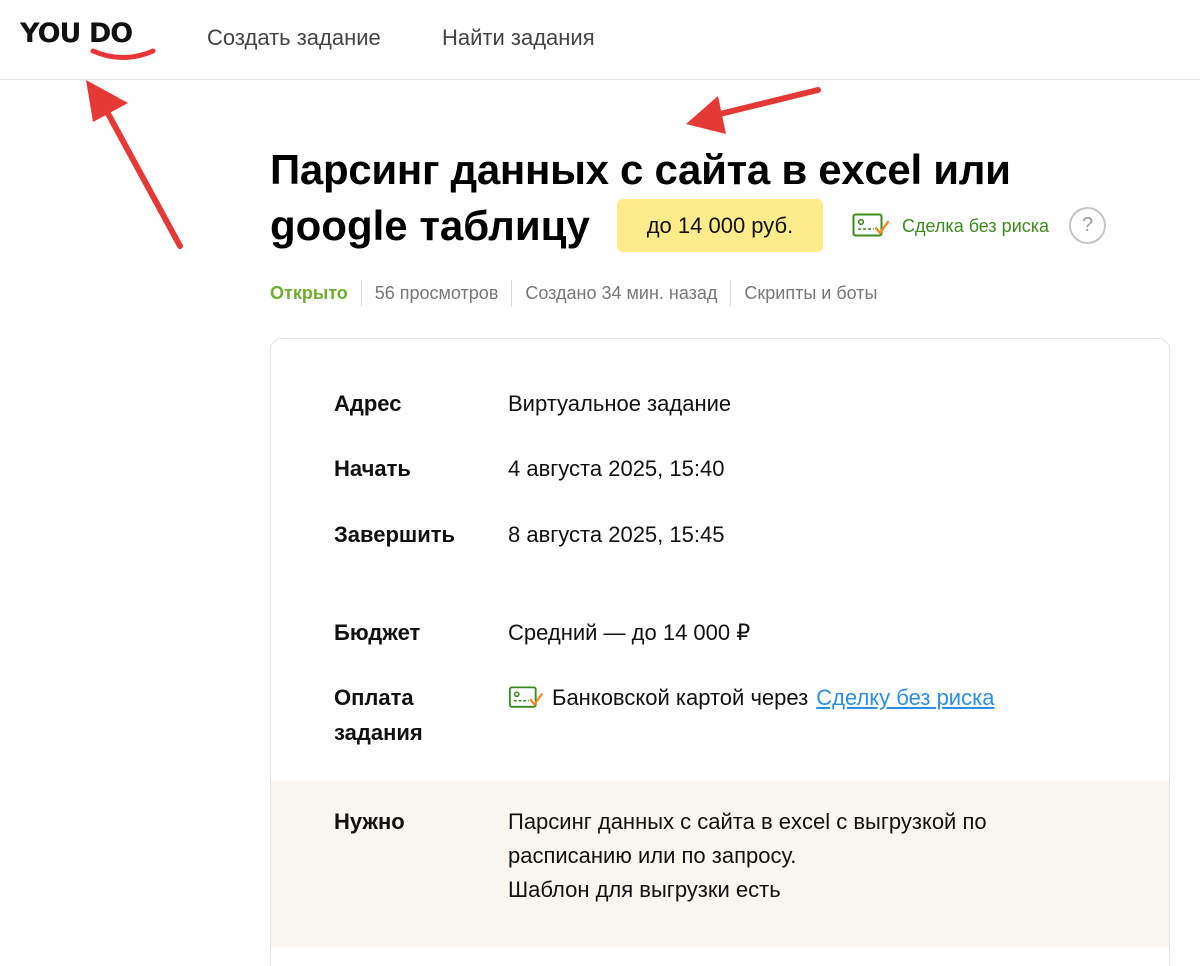 This screenshot has width=1200, height=966. Describe the element at coordinates (377, 632) in the screenshot. I see `budget-label: Бюджет` at that location.